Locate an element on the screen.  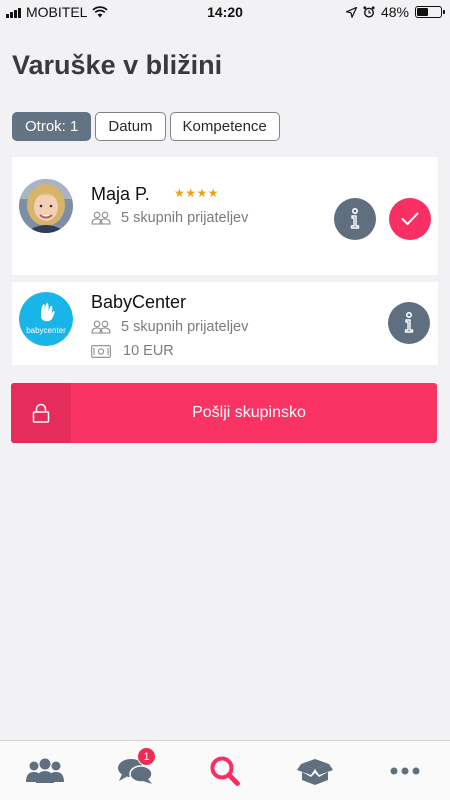
avatar is located at coordinates (46, 206).